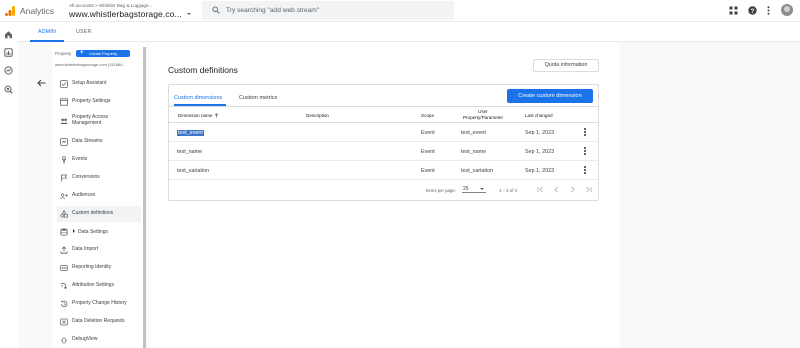  Describe the element at coordinates (216, 115) in the screenshot. I see `arrow-up-icon` at that location.